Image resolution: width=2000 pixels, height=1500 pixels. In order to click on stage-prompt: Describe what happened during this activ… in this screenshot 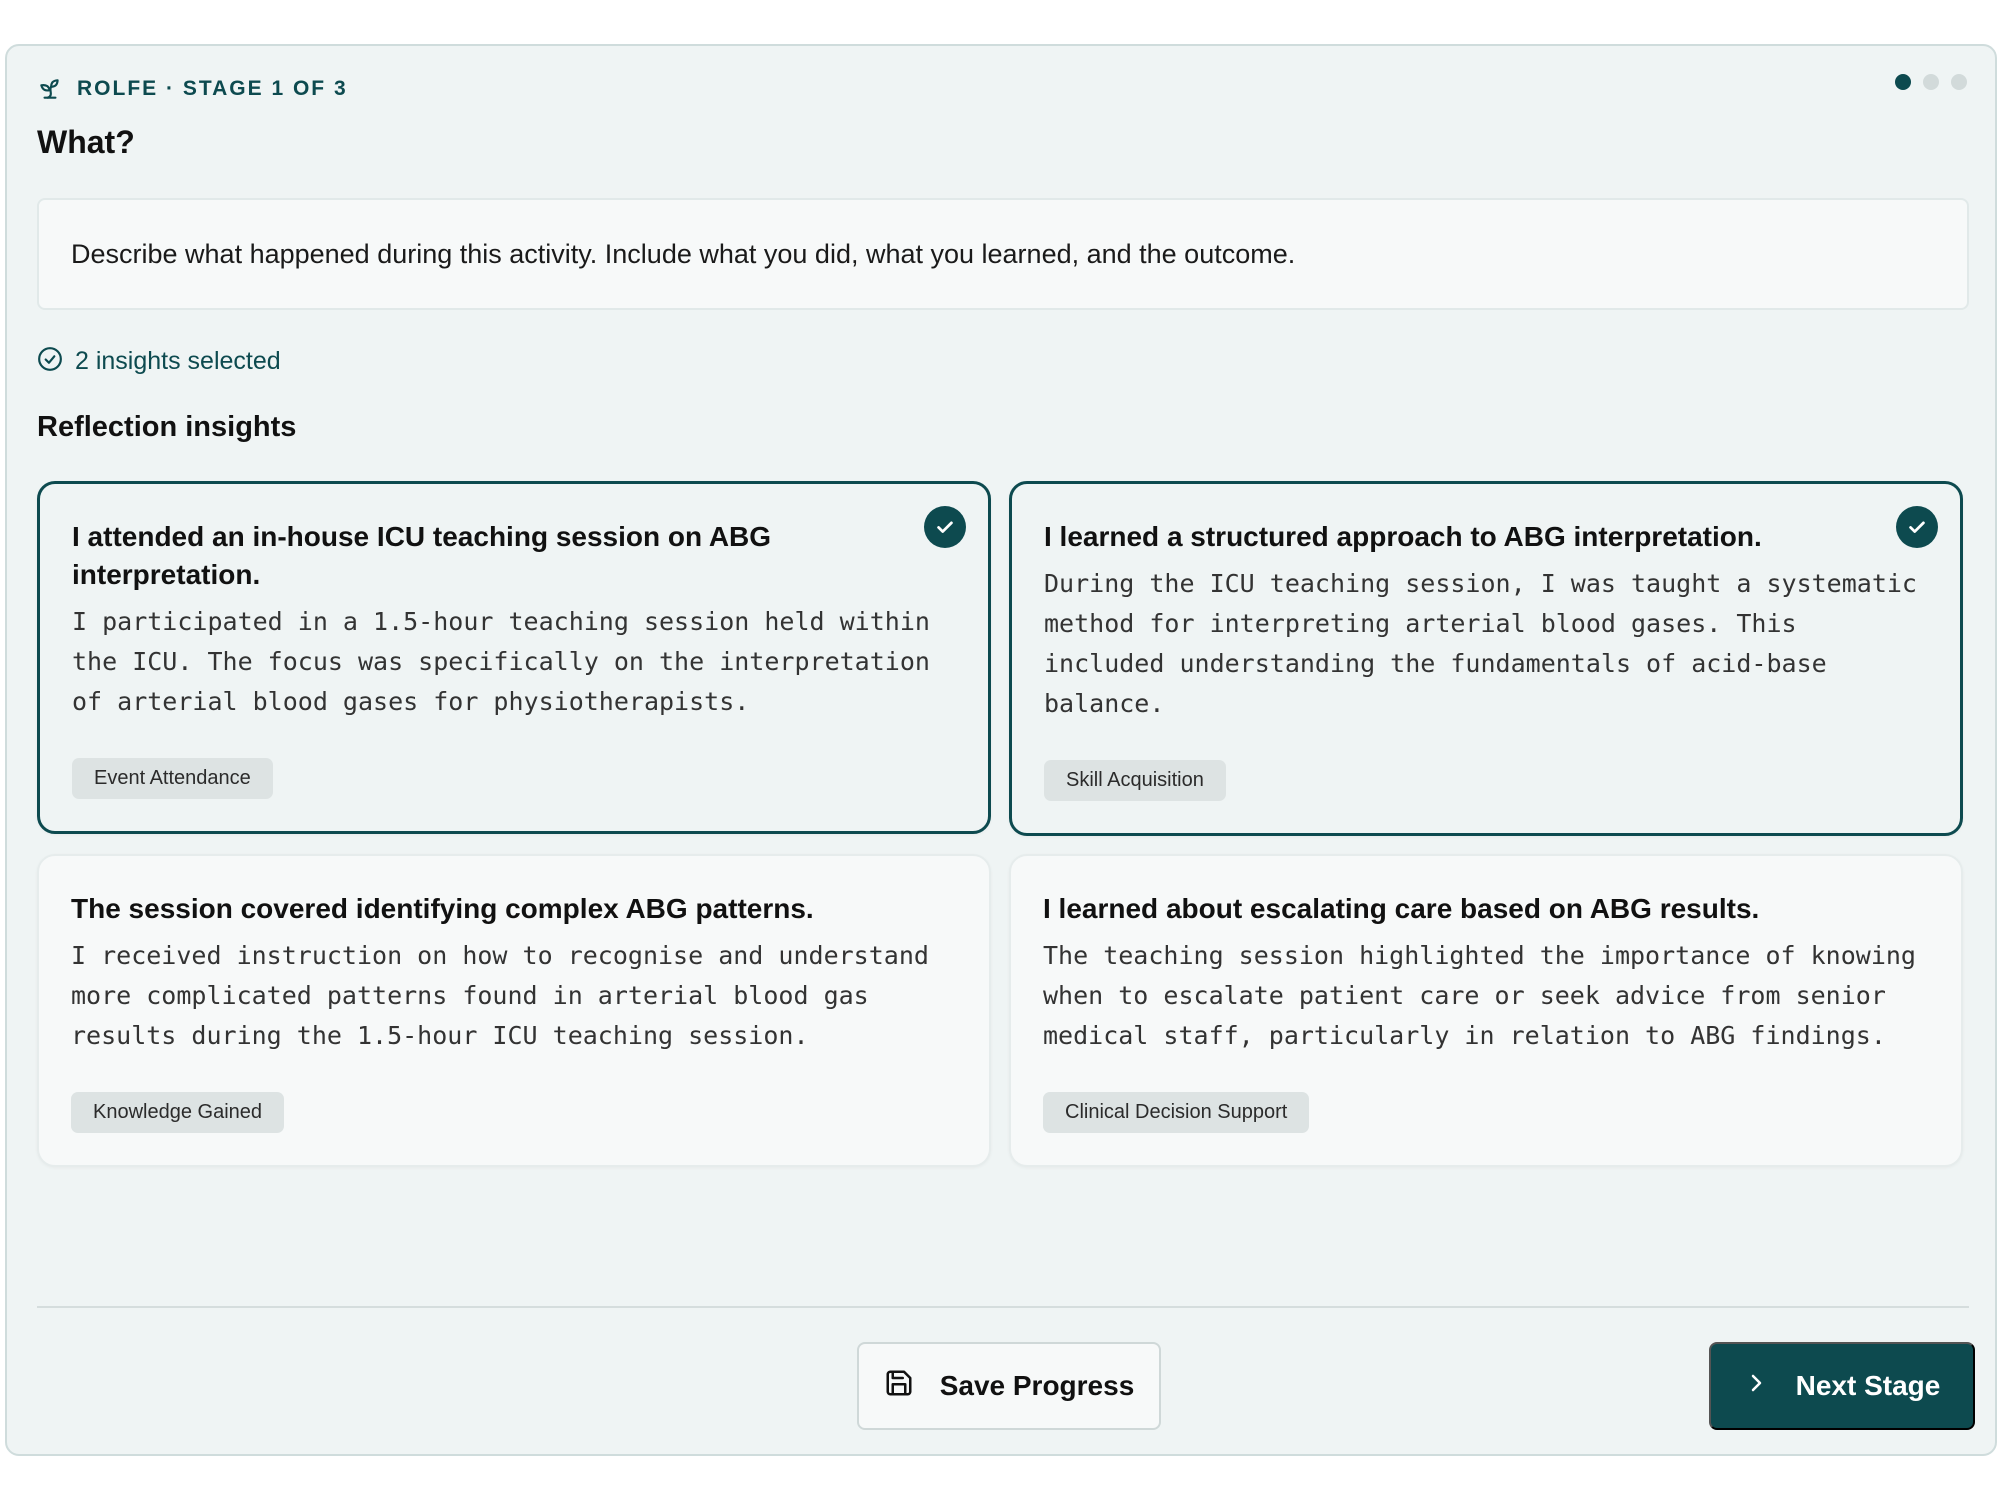, I will do `click(1003, 254)`.